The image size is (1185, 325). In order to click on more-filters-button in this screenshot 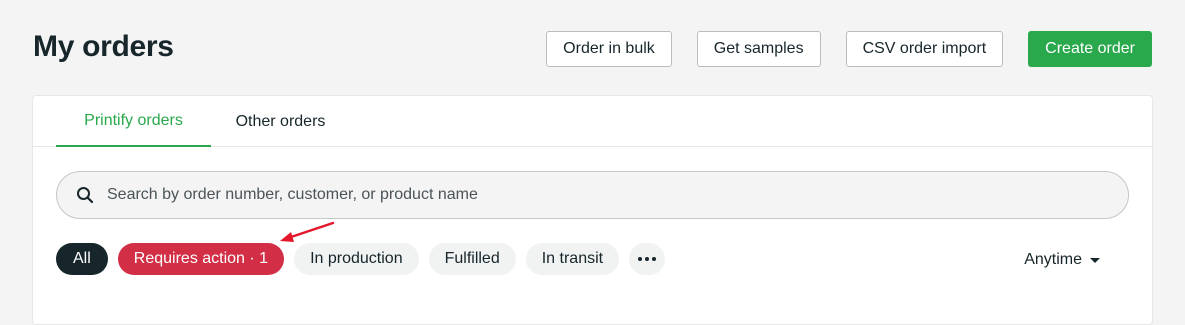, I will do `click(647, 259)`.